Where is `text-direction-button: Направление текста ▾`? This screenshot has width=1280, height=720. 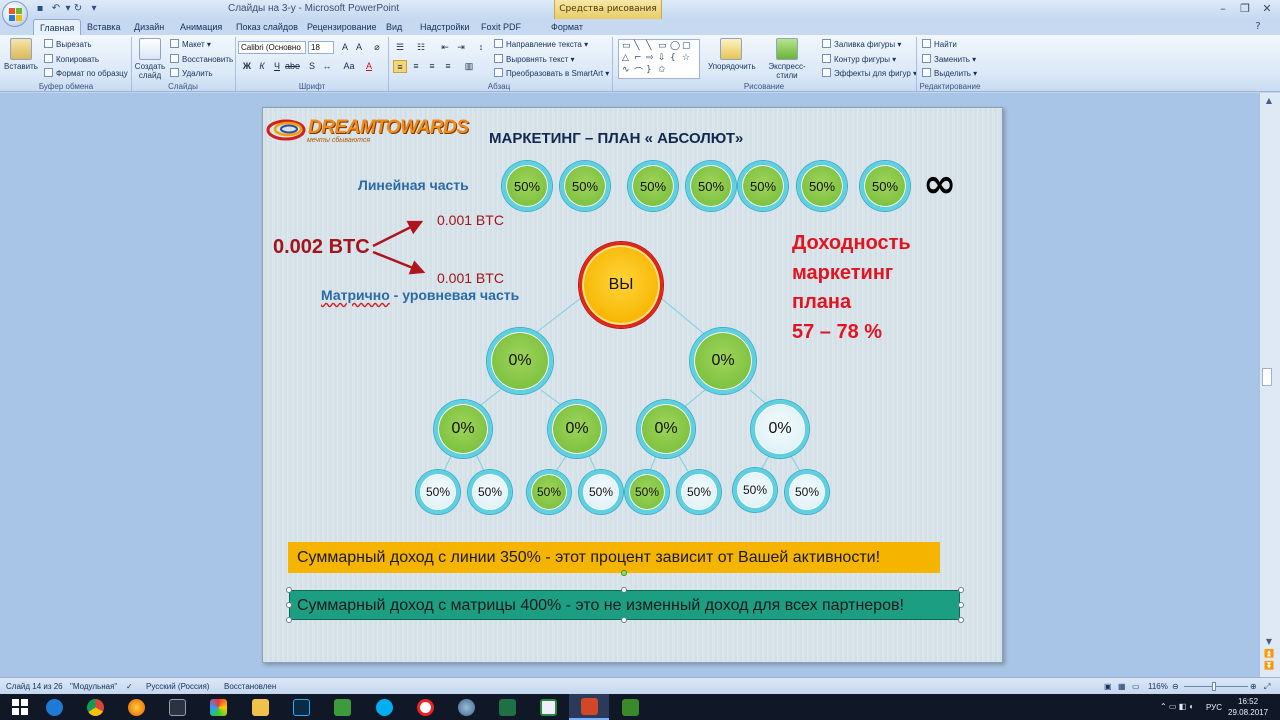
text-direction-button: Направление текста ▾ is located at coordinates (541, 44).